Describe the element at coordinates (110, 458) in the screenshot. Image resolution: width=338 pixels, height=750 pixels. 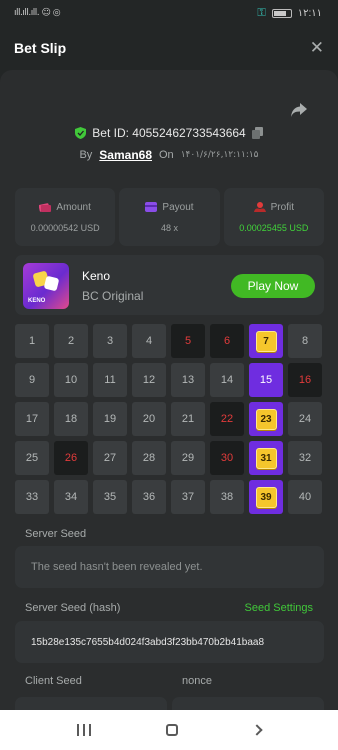
I see `keno-cell: 27` at that location.